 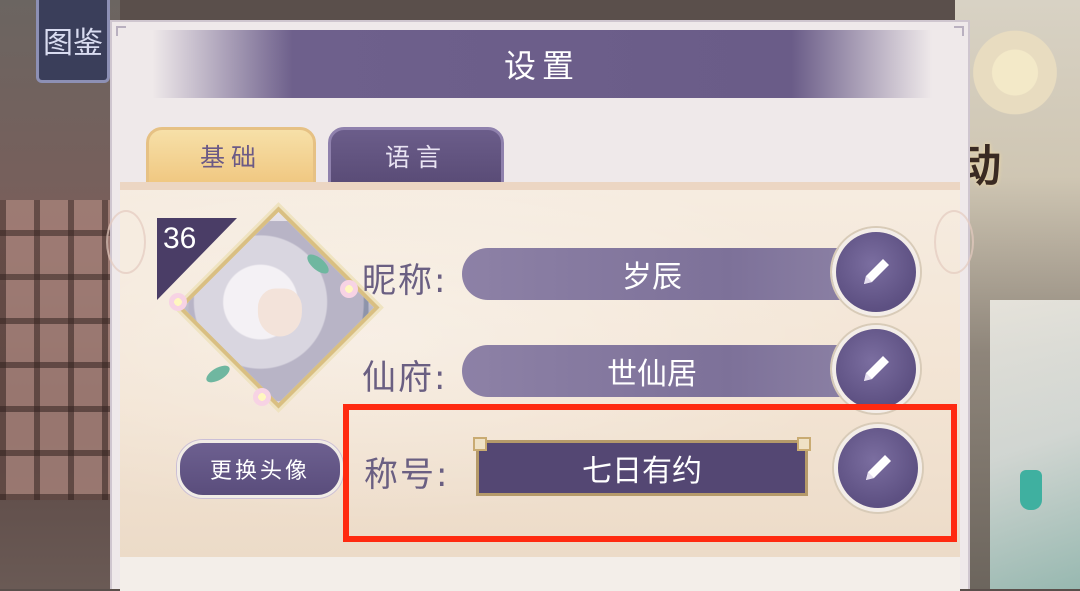 I want to click on corner-ornament-left, so click(x=126, y=242).